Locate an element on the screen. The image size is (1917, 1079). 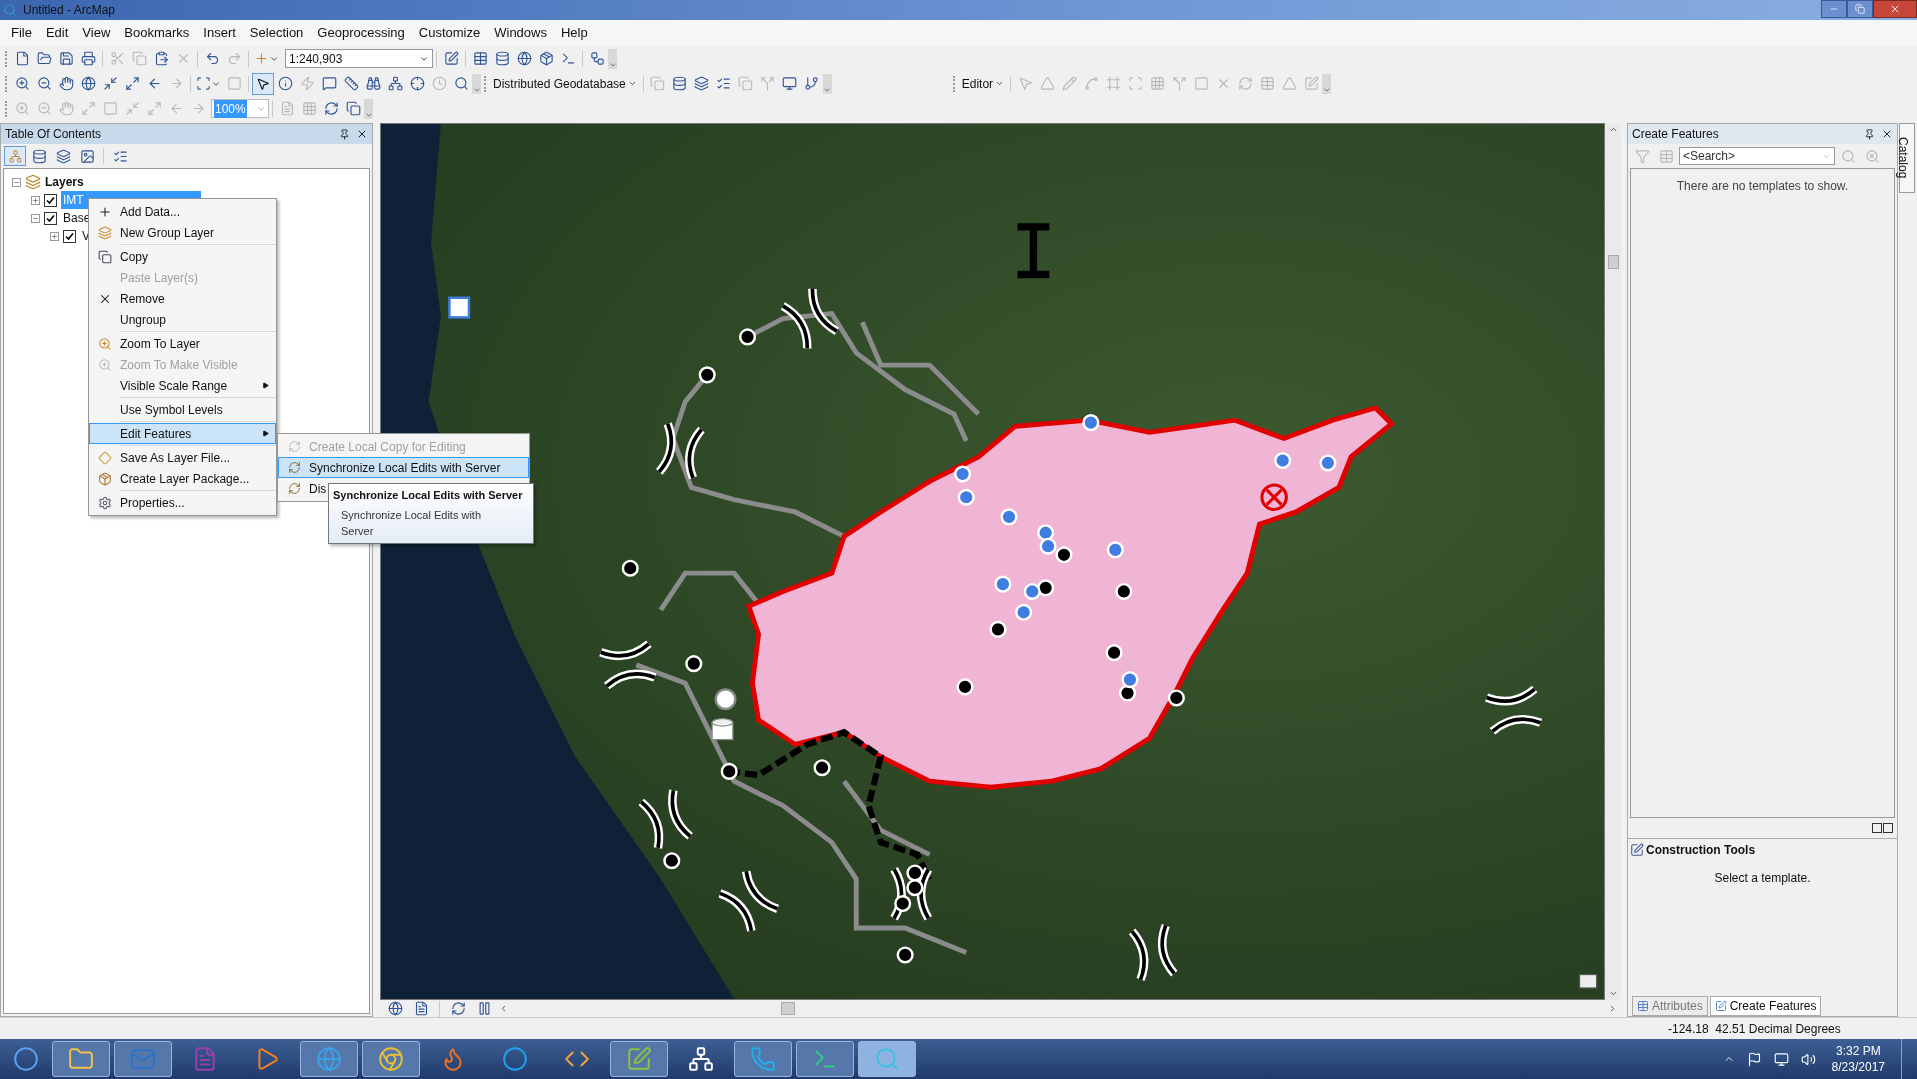
coordinates-readout: -124.18 42.51 Decimal Degrees is located at coordinates (1754, 1029).